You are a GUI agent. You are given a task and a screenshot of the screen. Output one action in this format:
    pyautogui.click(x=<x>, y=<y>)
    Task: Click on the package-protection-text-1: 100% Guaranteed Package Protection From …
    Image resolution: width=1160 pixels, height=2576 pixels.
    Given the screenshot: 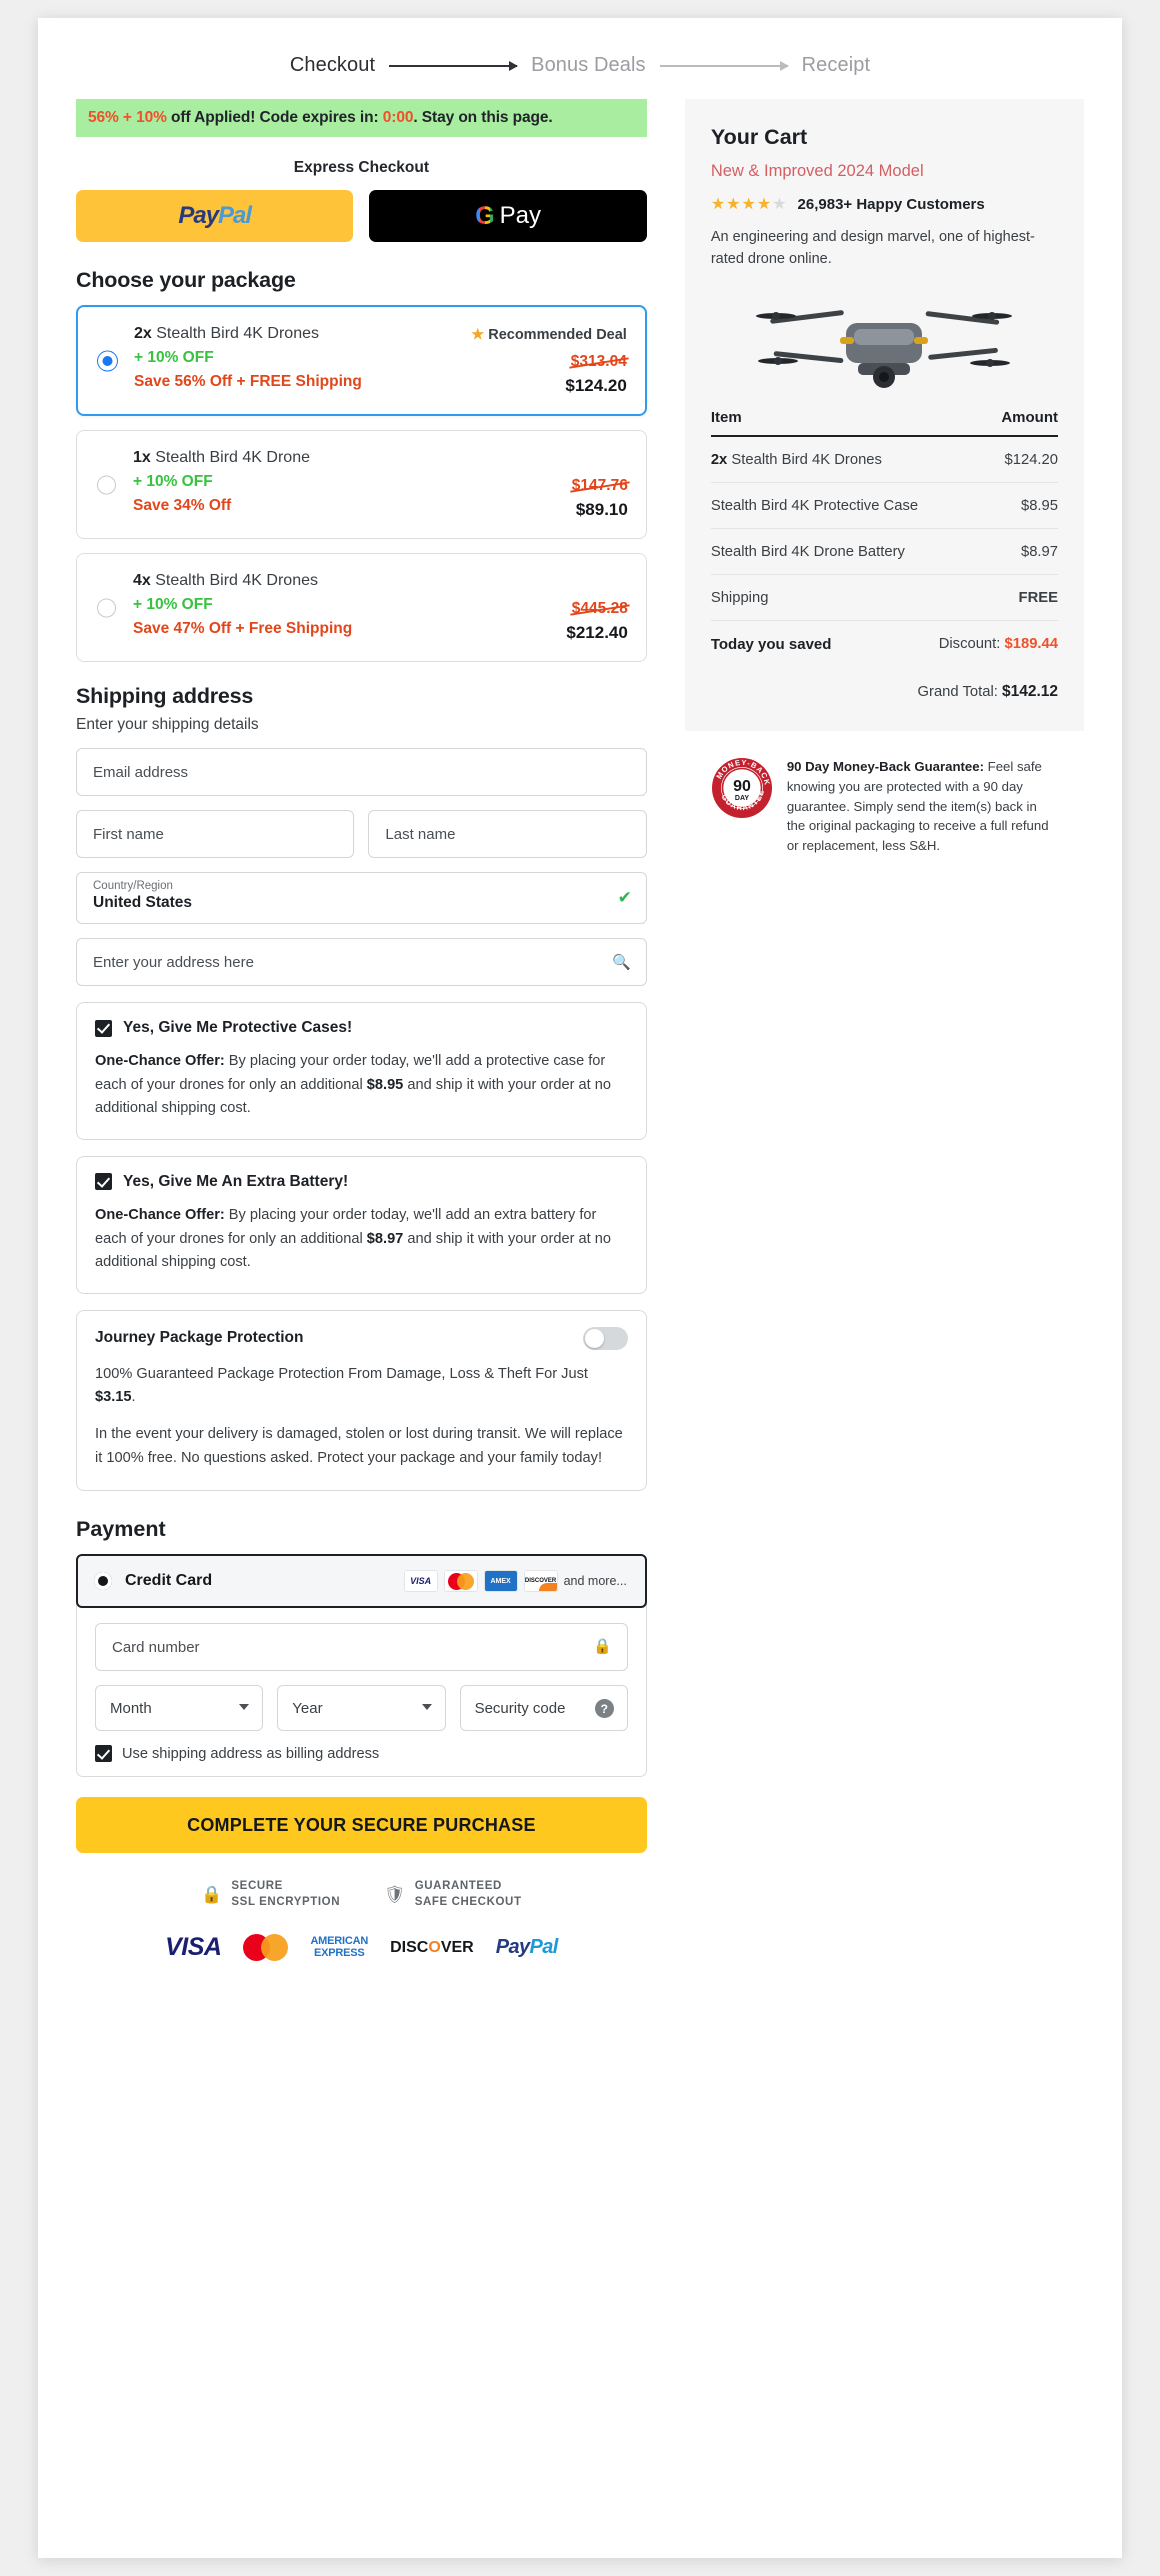 What is the action you would take?
    pyautogui.click(x=341, y=1385)
    